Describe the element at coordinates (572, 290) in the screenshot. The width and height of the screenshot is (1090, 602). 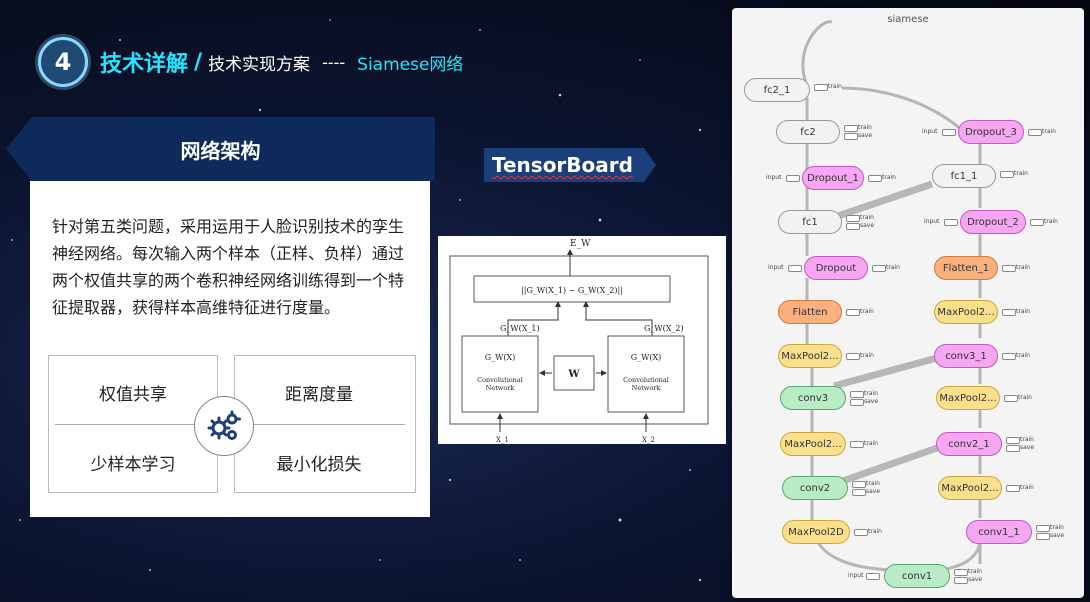
I see `distance-label: ||G_W(X_1) − G_W(X_2)||` at that location.